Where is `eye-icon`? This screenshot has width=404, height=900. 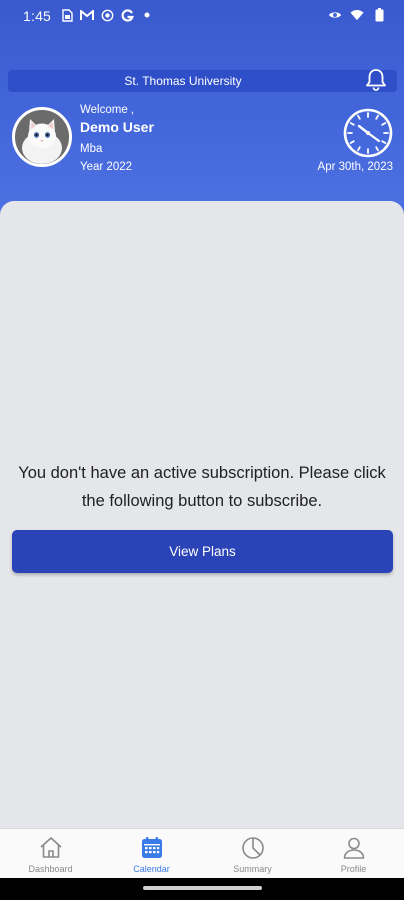 eye-icon is located at coordinates (335, 15).